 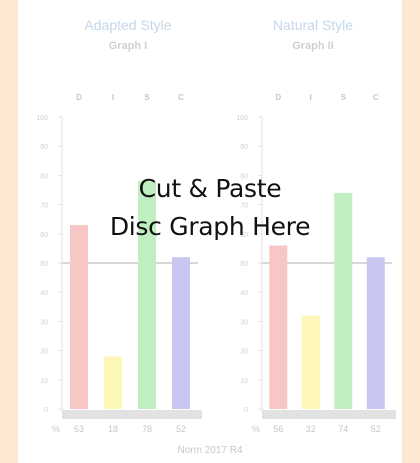 What do you see at coordinates (210, 450) in the screenshot?
I see `norm-footer: Norm 2017 R4` at bounding box center [210, 450].